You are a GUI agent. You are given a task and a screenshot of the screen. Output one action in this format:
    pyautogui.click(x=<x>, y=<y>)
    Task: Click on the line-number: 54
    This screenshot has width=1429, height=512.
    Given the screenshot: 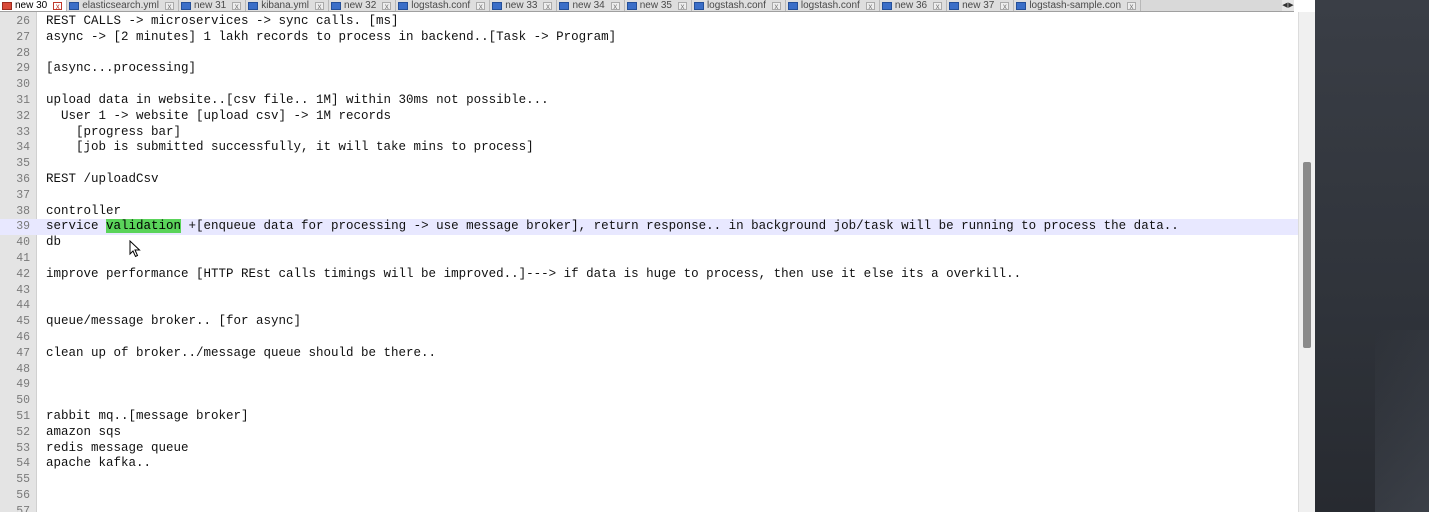 What is the action you would take?
    pyautogui.click(x=23, y=464)
    